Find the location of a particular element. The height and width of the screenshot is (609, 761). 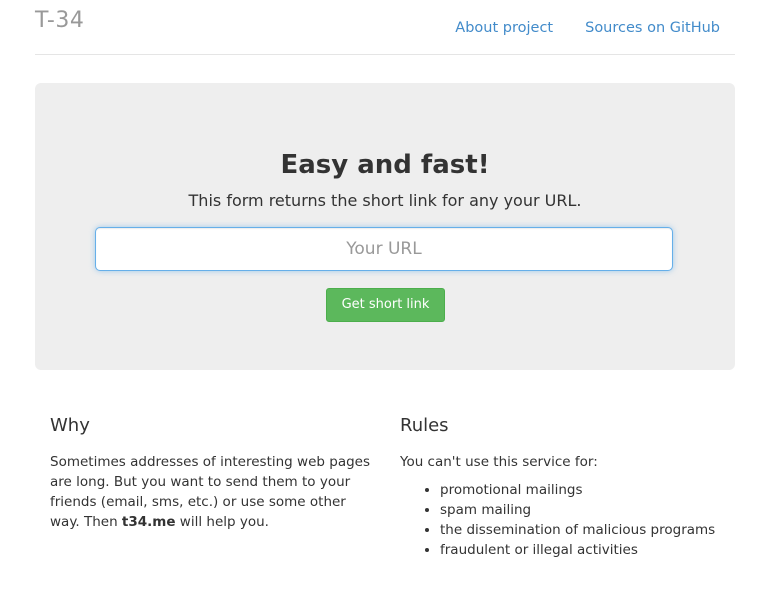

list-item: fraudulent or illegal activities is located at coordinates (580, 550).